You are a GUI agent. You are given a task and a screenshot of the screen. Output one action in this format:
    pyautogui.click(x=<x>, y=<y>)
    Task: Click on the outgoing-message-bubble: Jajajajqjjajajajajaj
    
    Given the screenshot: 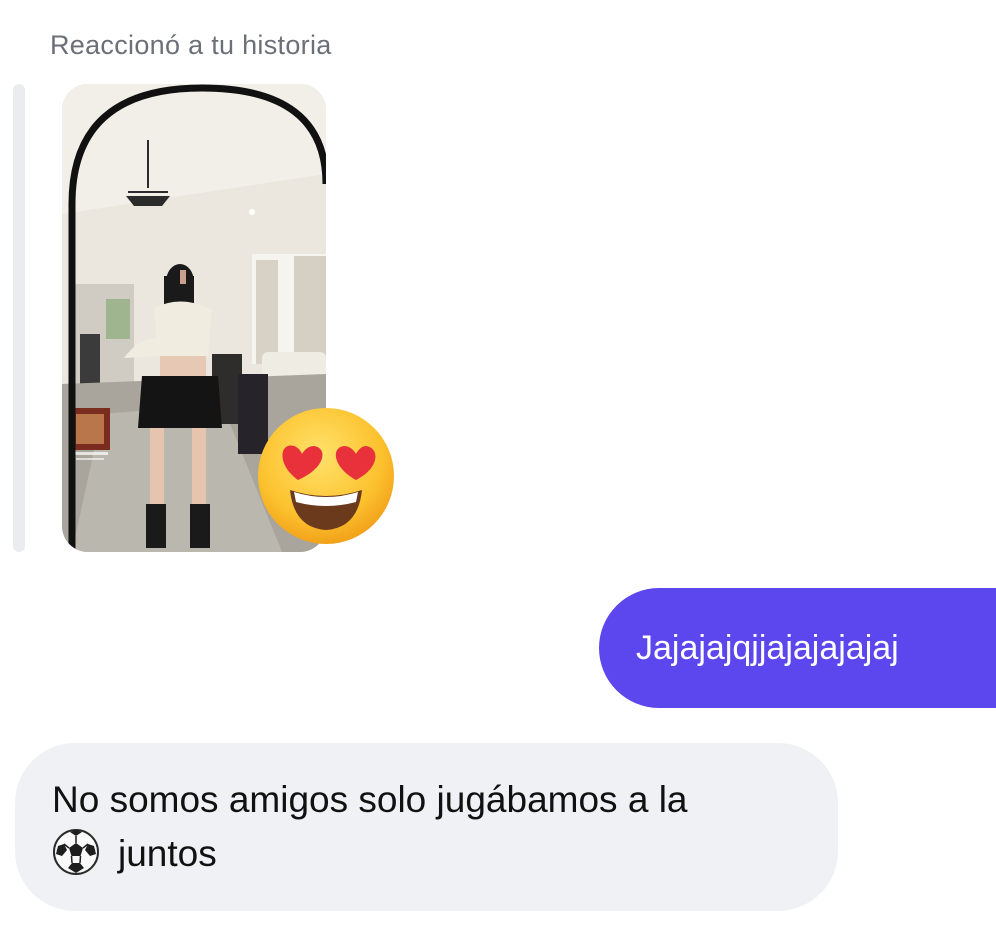 What is the action you would take?
    pyautogui.click(x=797, y=648)
    